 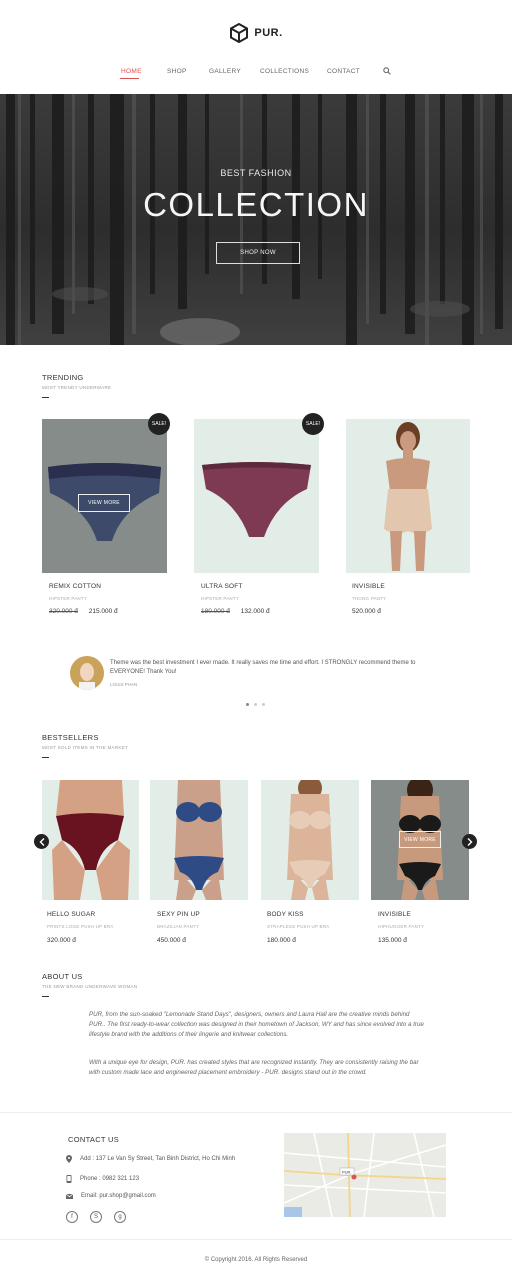 What do you see at coordinates (178, 926) in the screenshot?
I see `product-type: BRAZILIAN PANTY` at bounding box center [178, 926].